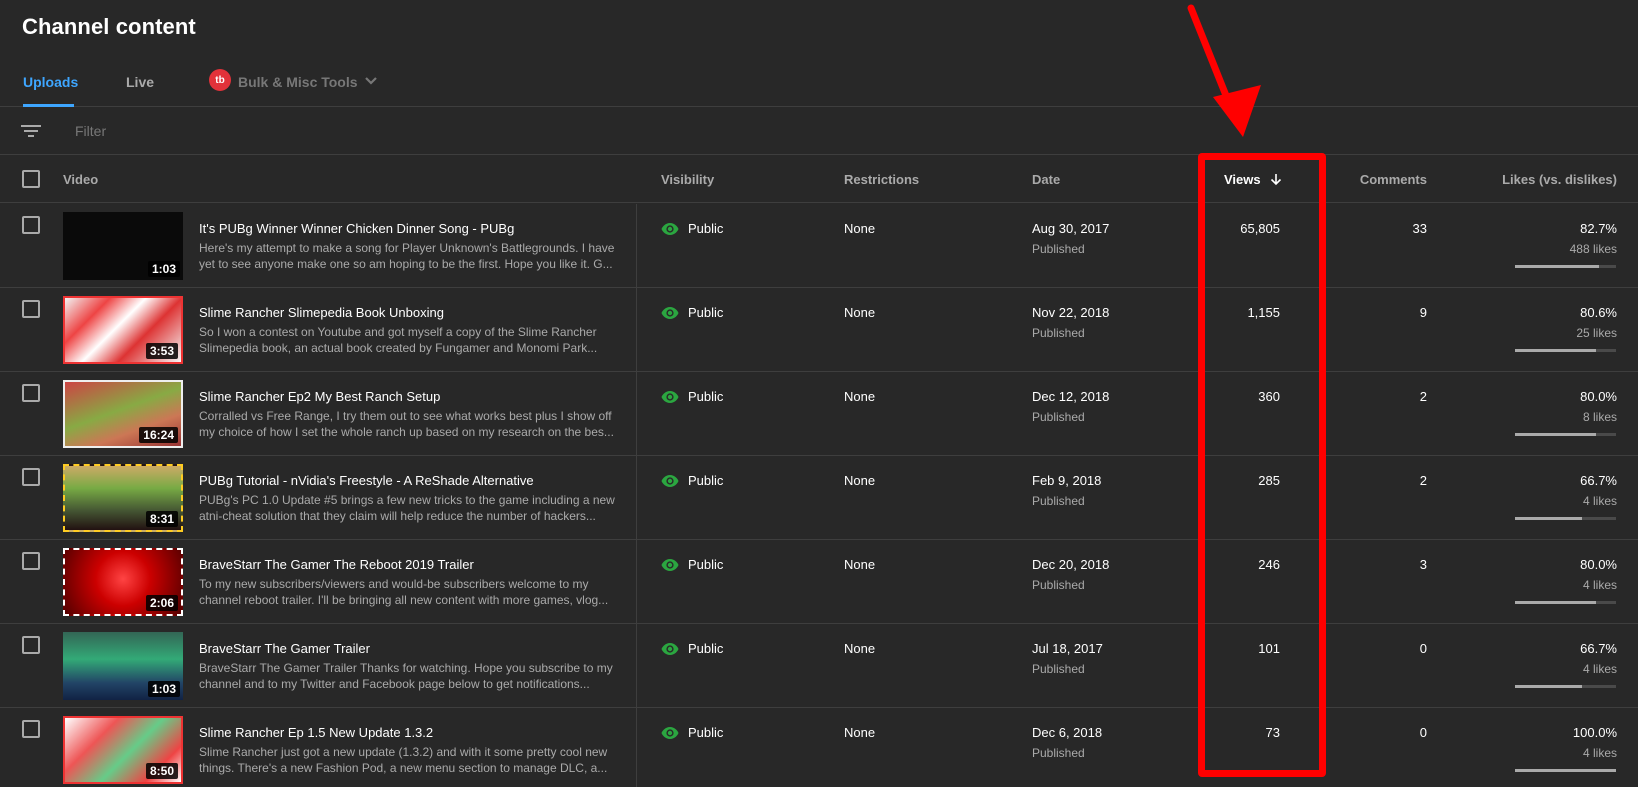 This screenshot has height=787, width=1638. I want to click on publish-status: Published, so click(1058, 585).